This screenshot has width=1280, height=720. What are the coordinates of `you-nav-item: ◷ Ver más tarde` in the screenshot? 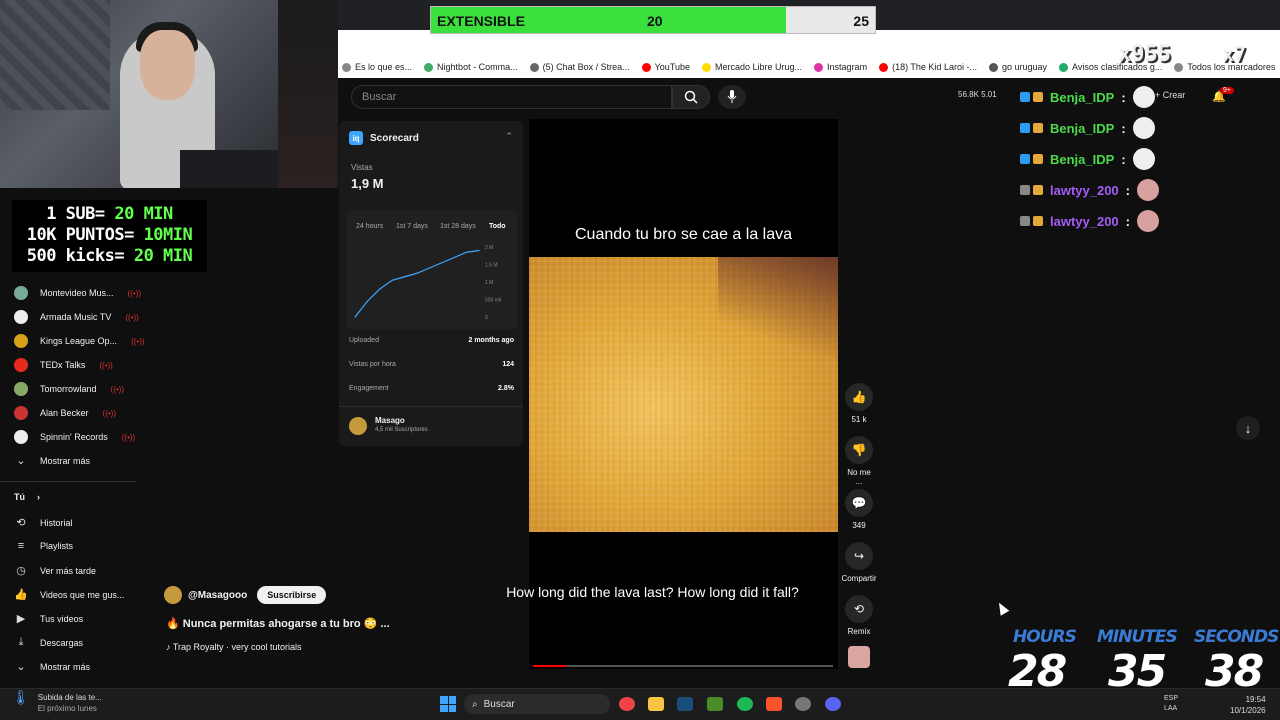 It's located at (55, 570).